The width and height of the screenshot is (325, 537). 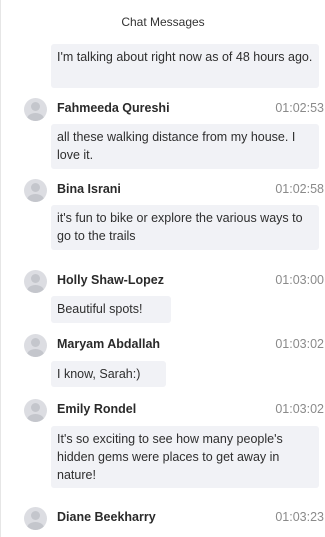 I want to click on chat-title: Chat Messages, so click(x=163, y=22).